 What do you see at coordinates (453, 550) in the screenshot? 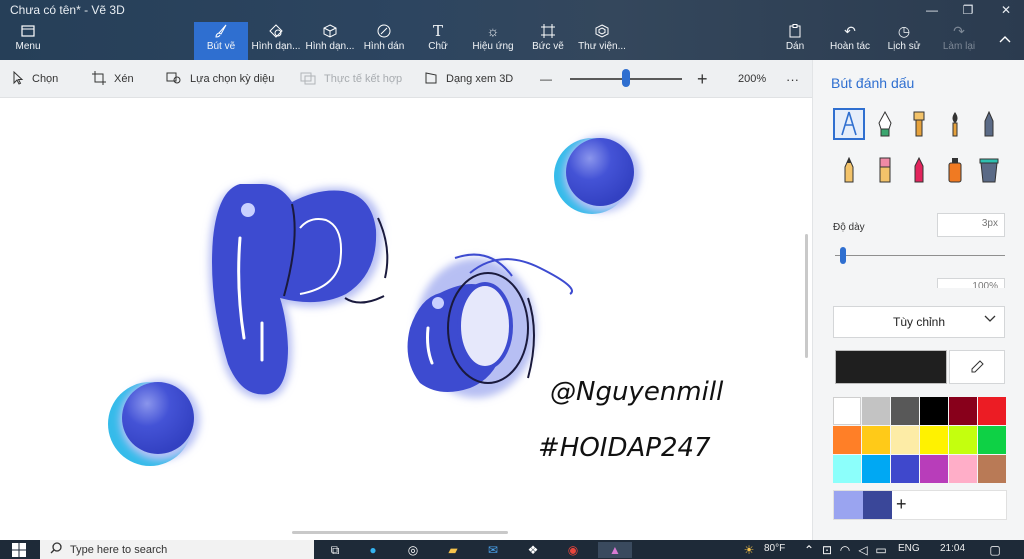
I see `file-explorer-icon: ▰` at bounding box center [453, 550].